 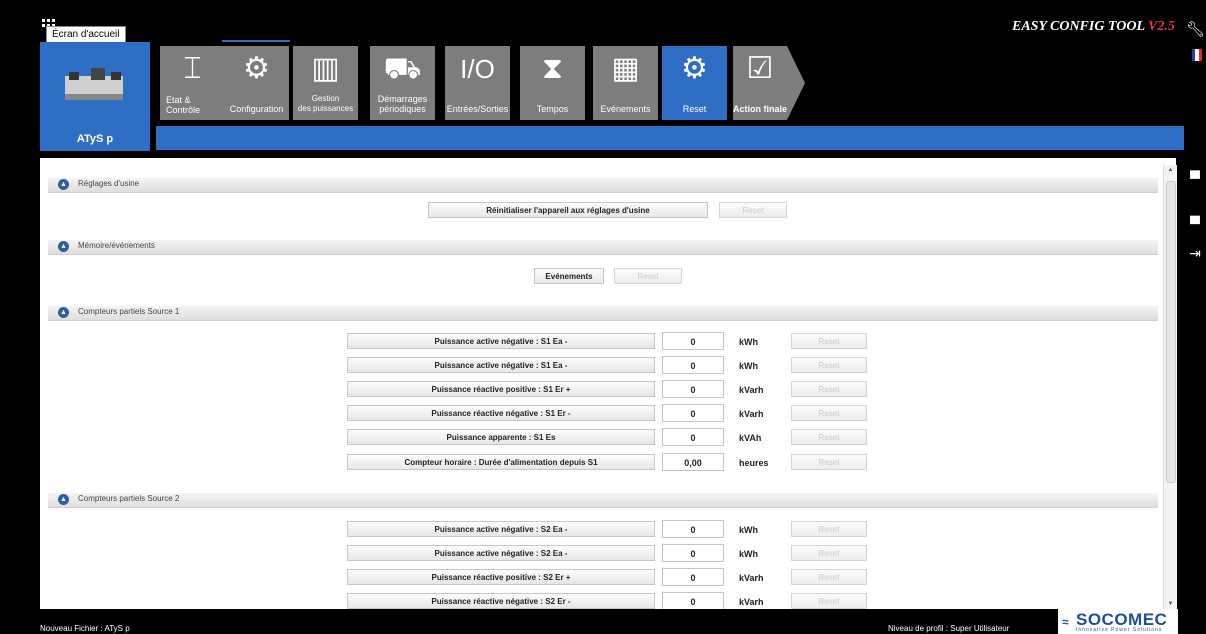 I want to click on logo-tagline: Innovative Power Solutions, so click(x=1119, y=630).